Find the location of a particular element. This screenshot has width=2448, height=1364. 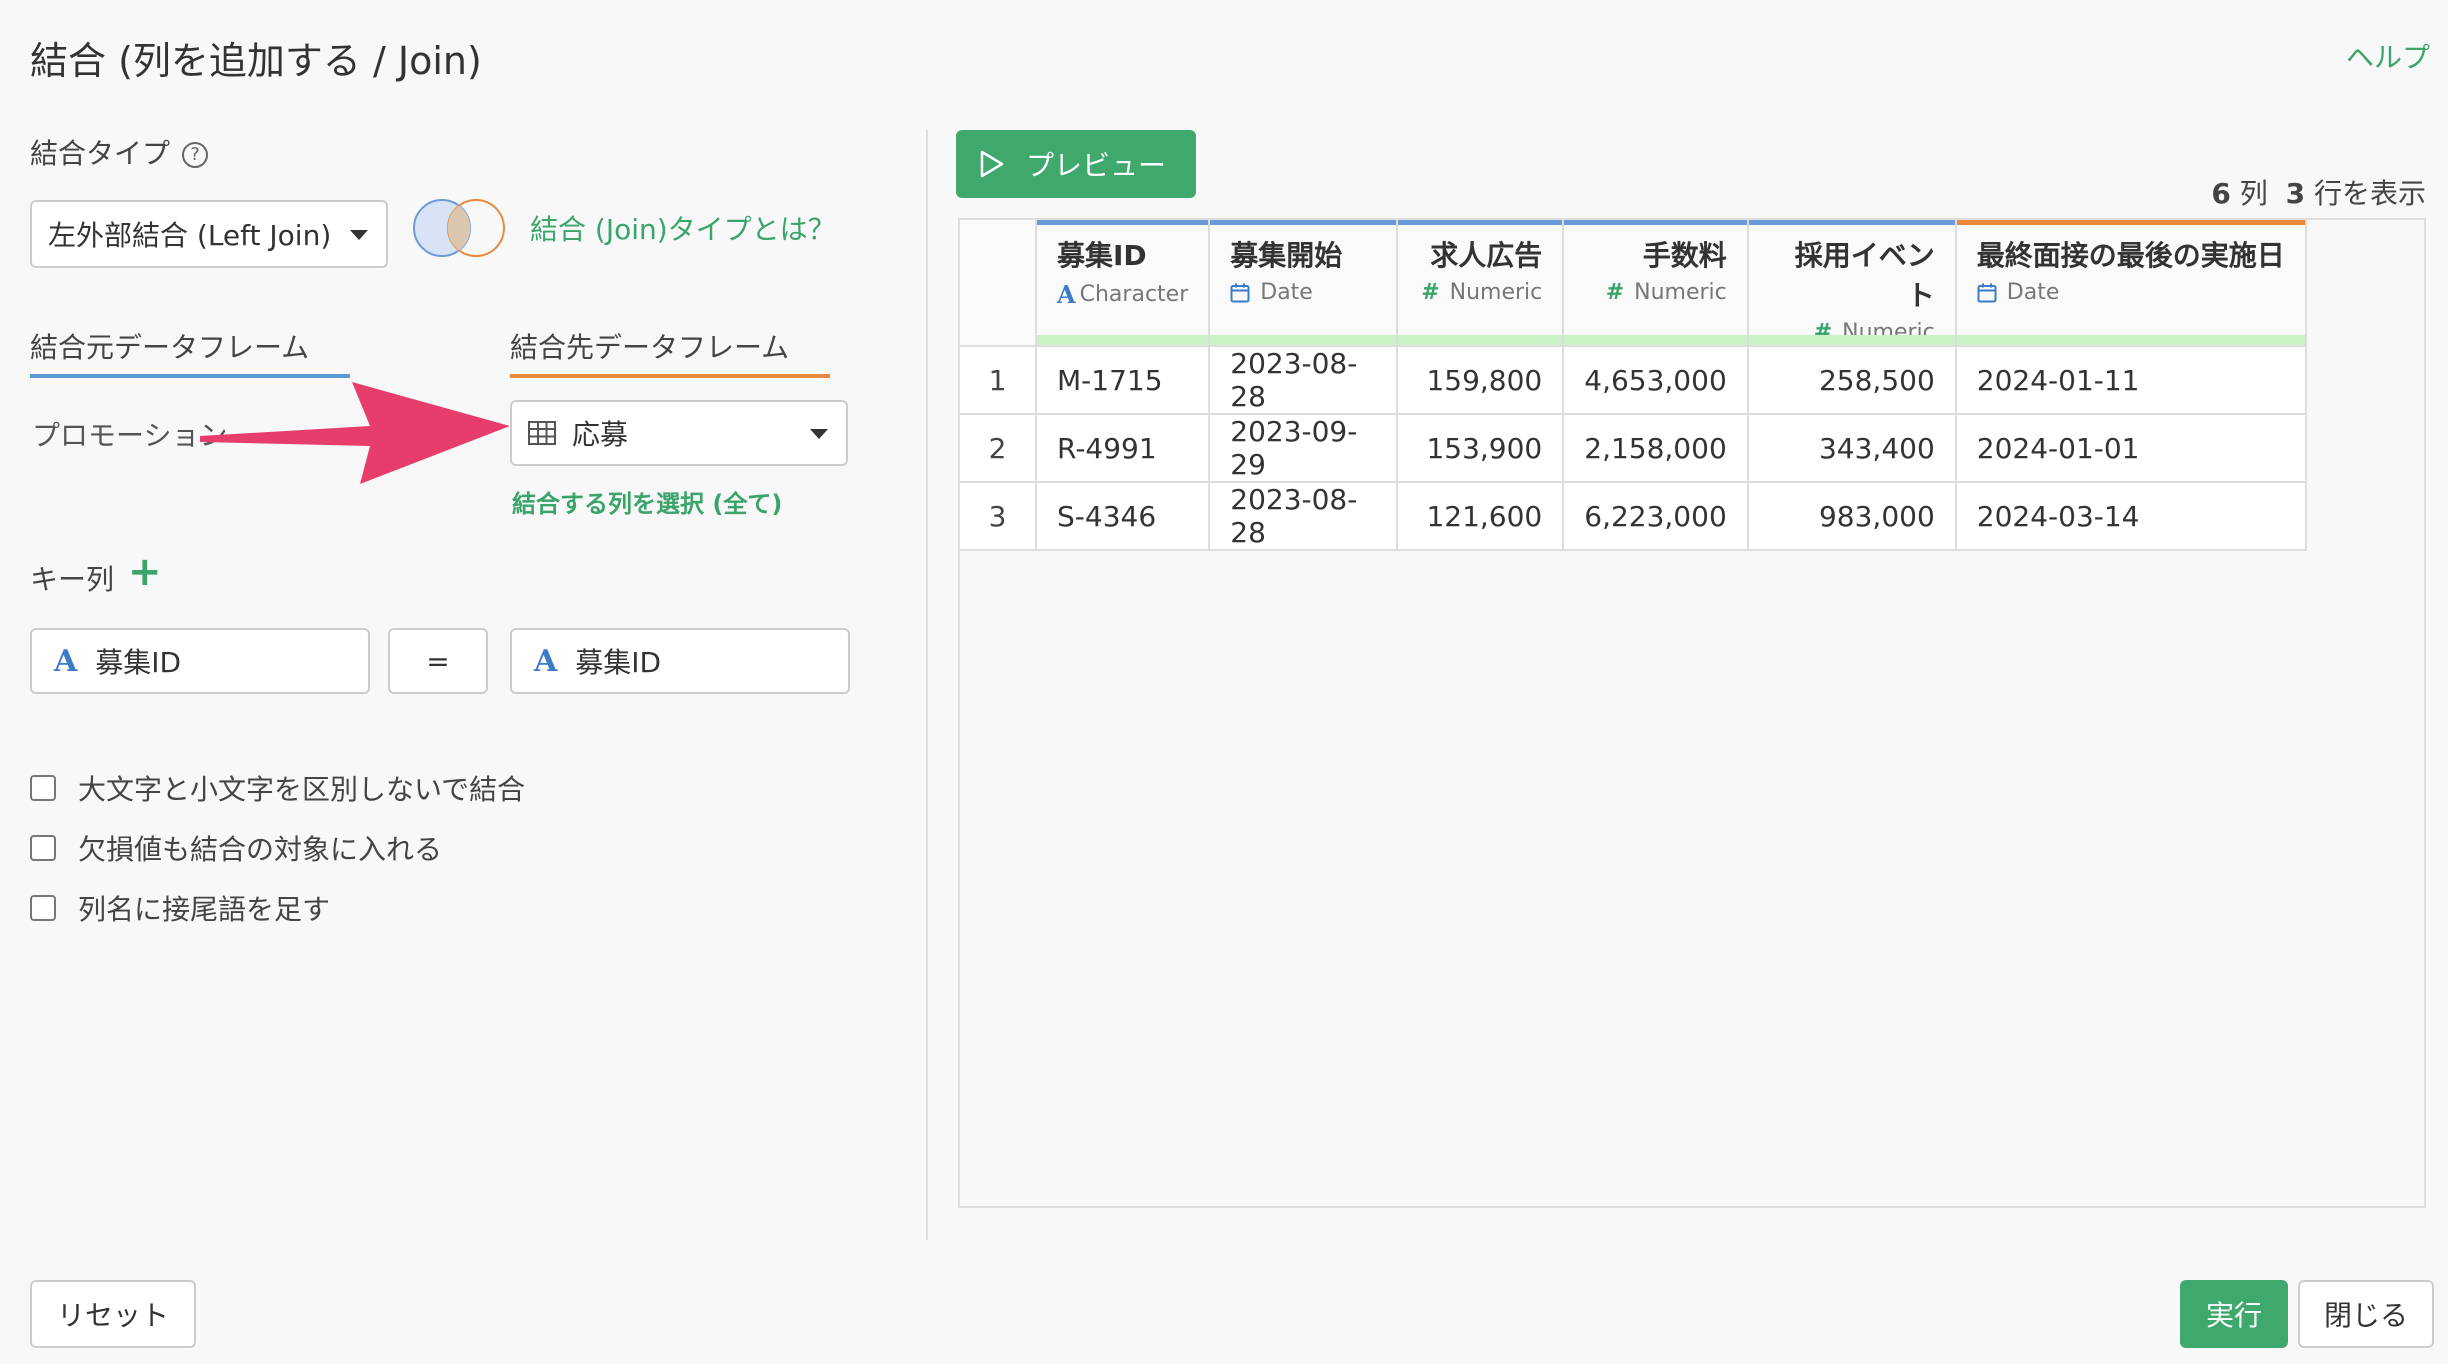

column-header: 手数料 # Numeric is located at coordinates (1656, 283).